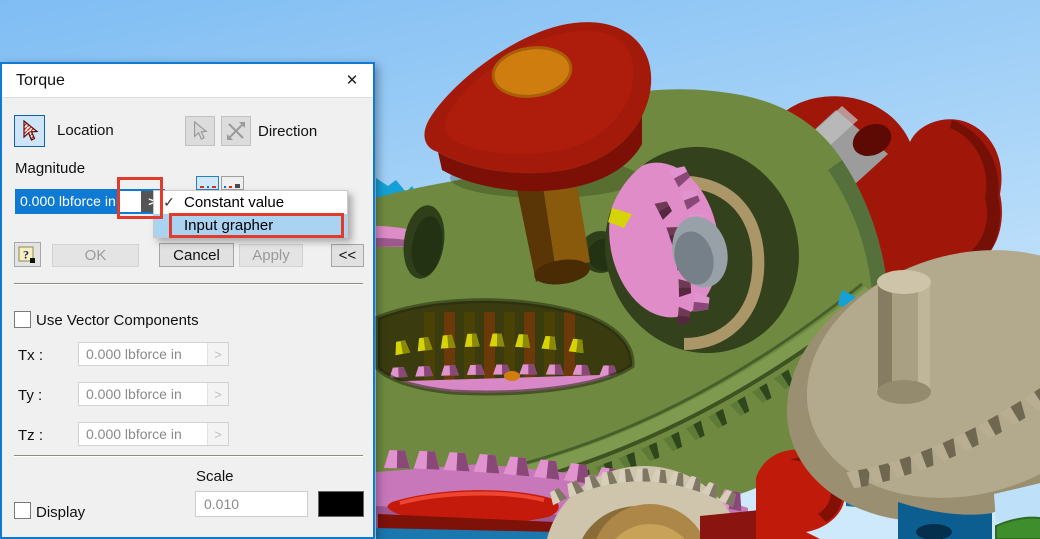 The height and width of the screenshot is (539, 1040). Describe the element at coordinates (187, 81) in the screenshot. I see `dialog-titlebar: Torque ✕` at that location.